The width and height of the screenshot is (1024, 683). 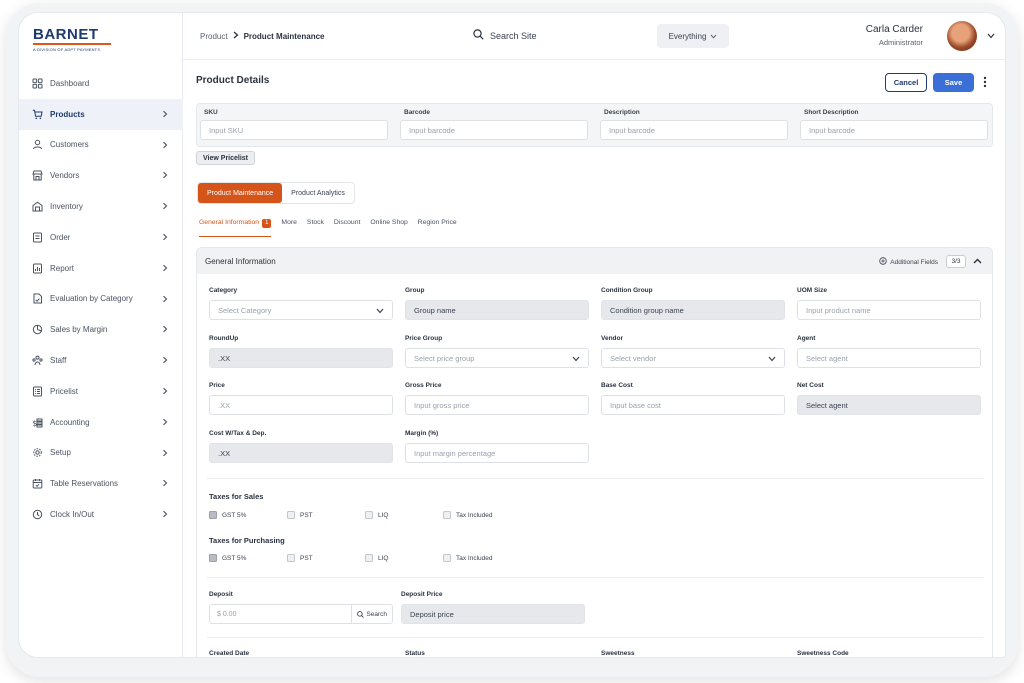 I want to click on sidebar-item-setup: Setup, so click(x=101, y=453).